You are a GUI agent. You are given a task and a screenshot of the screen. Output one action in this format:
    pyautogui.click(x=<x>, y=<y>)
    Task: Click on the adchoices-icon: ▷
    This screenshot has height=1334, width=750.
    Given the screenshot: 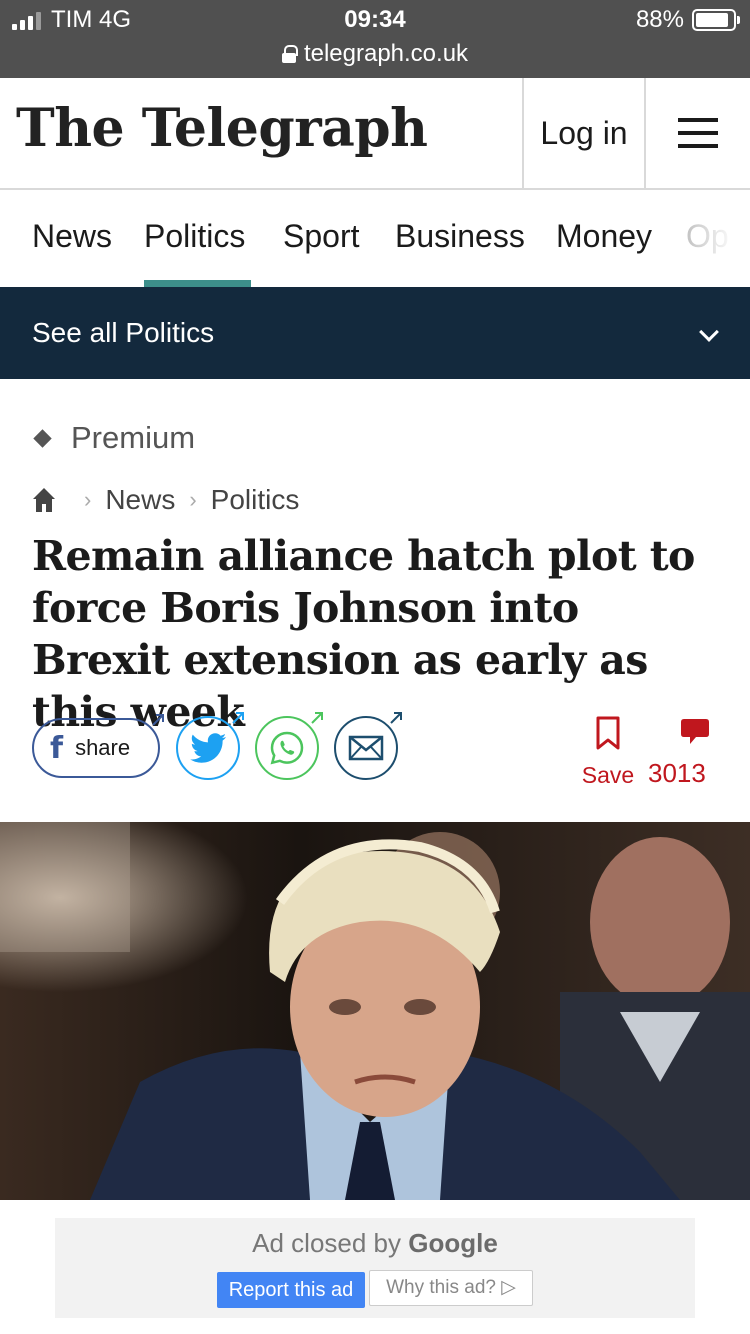 What is the action you would take?
    pyautogui.click(x=508, y=1287)
    